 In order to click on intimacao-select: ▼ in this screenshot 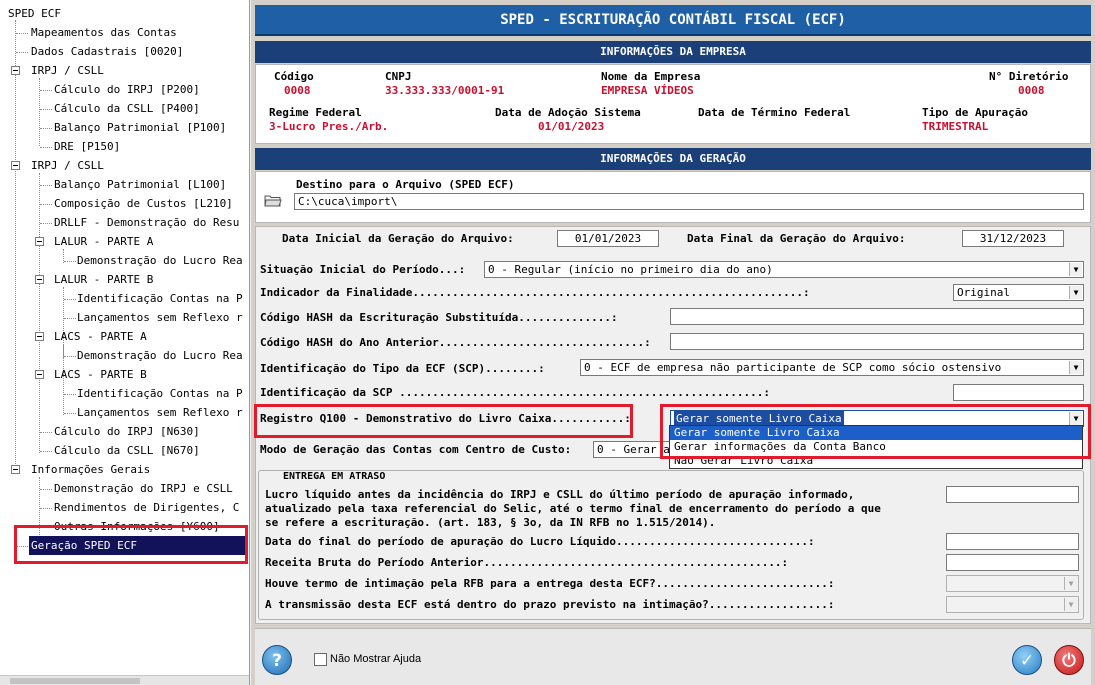, I will do `click(1012, 583)`.